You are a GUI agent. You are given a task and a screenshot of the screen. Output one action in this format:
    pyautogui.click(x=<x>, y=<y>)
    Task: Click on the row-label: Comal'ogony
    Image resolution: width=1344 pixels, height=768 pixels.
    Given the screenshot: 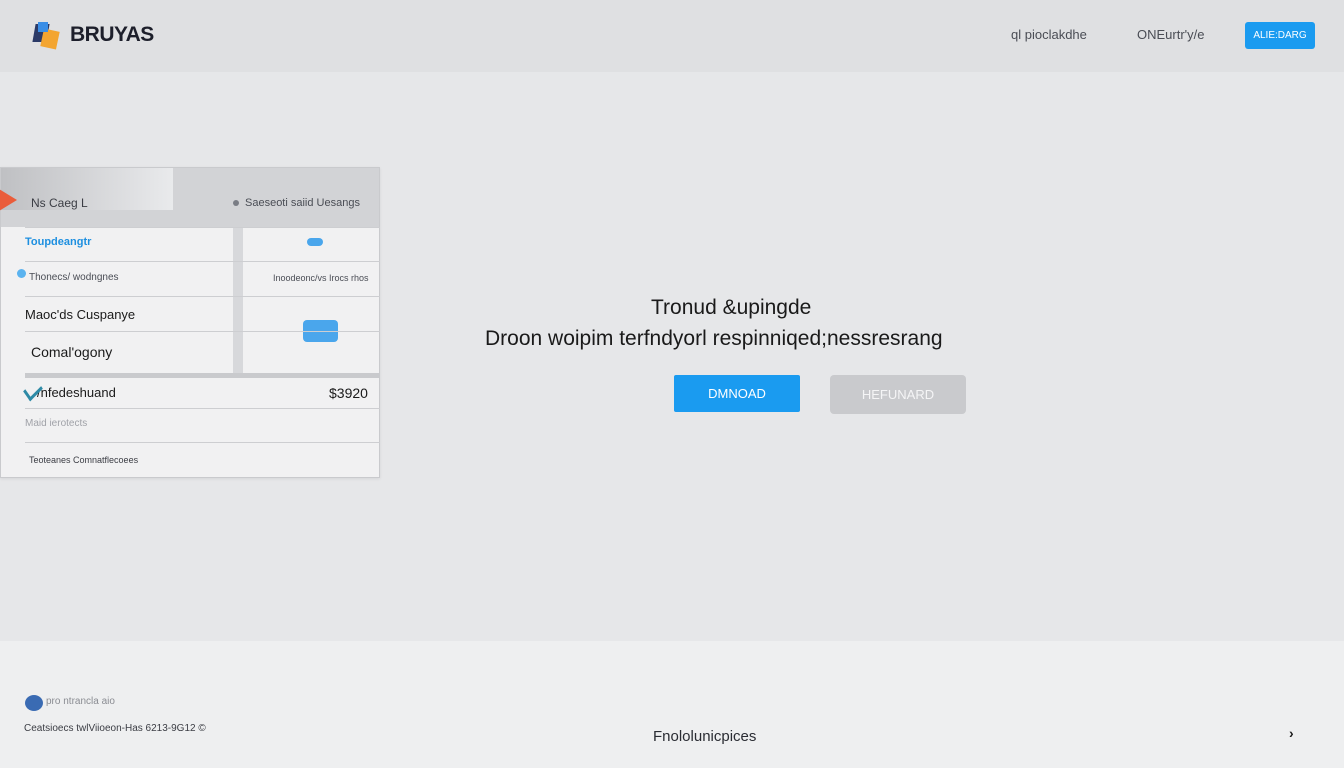 What is the action you would take?
    pyautogui.click(x=72, y=352)
    